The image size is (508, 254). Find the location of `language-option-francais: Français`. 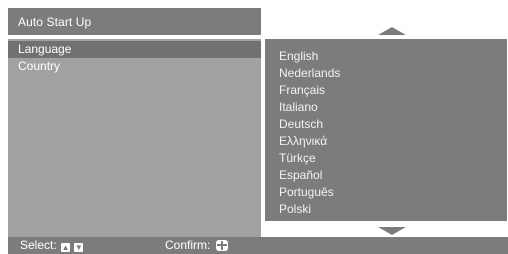

language-option-francais: Français is located at coordinates (386, 90).